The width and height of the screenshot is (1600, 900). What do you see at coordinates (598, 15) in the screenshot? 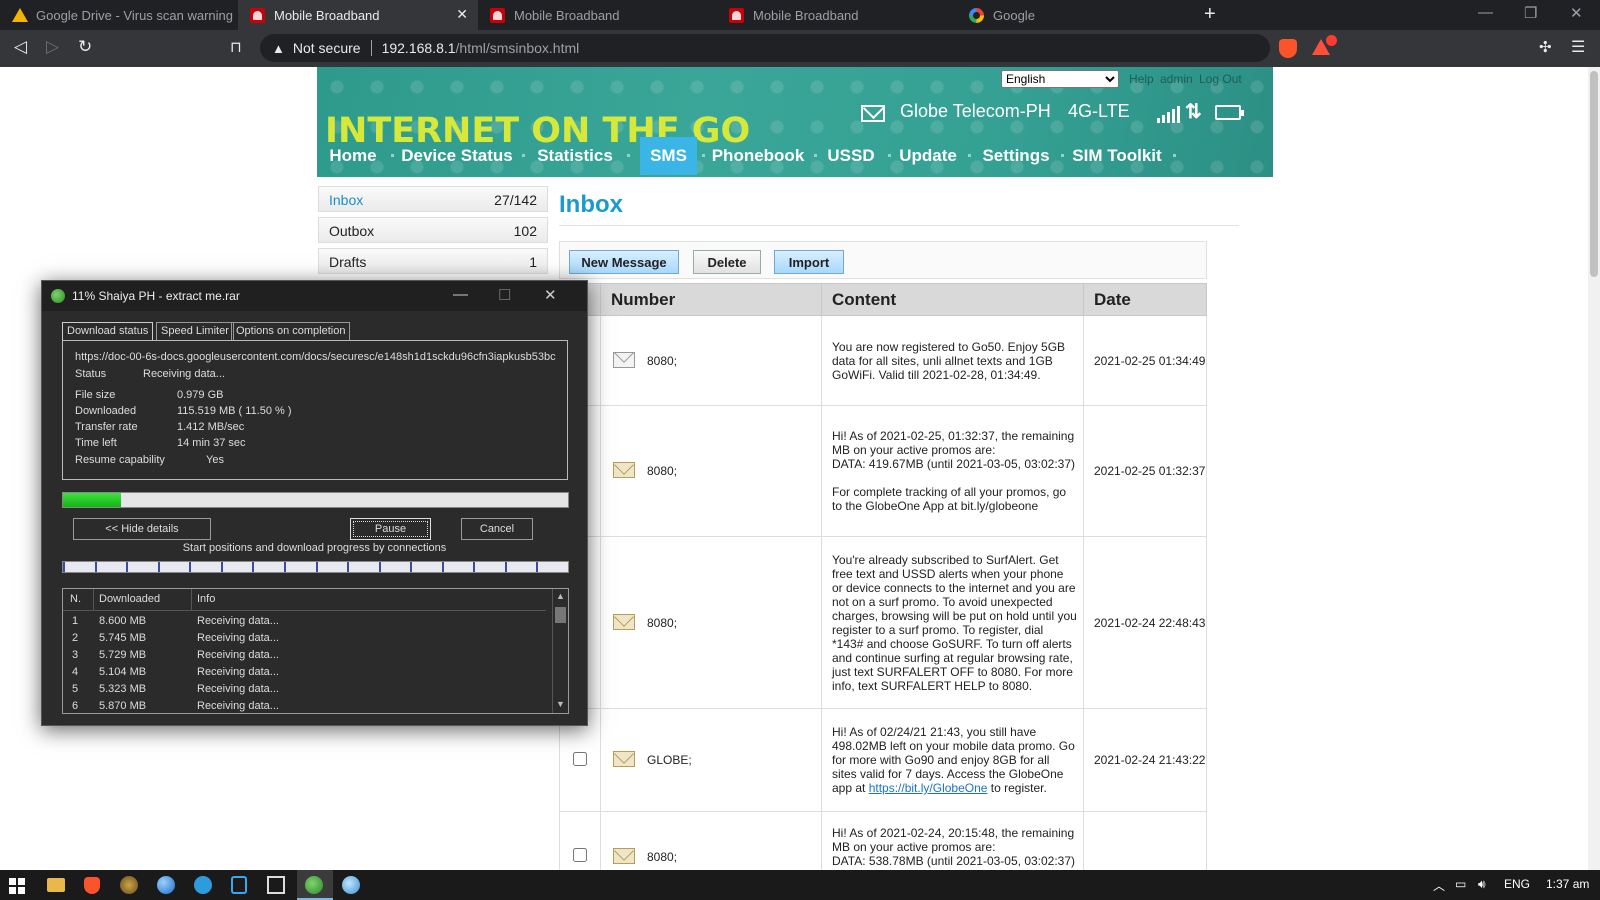
I see `tab-mobile-broadband-2: Mobile Broadband` at bounding box center [598, 15].